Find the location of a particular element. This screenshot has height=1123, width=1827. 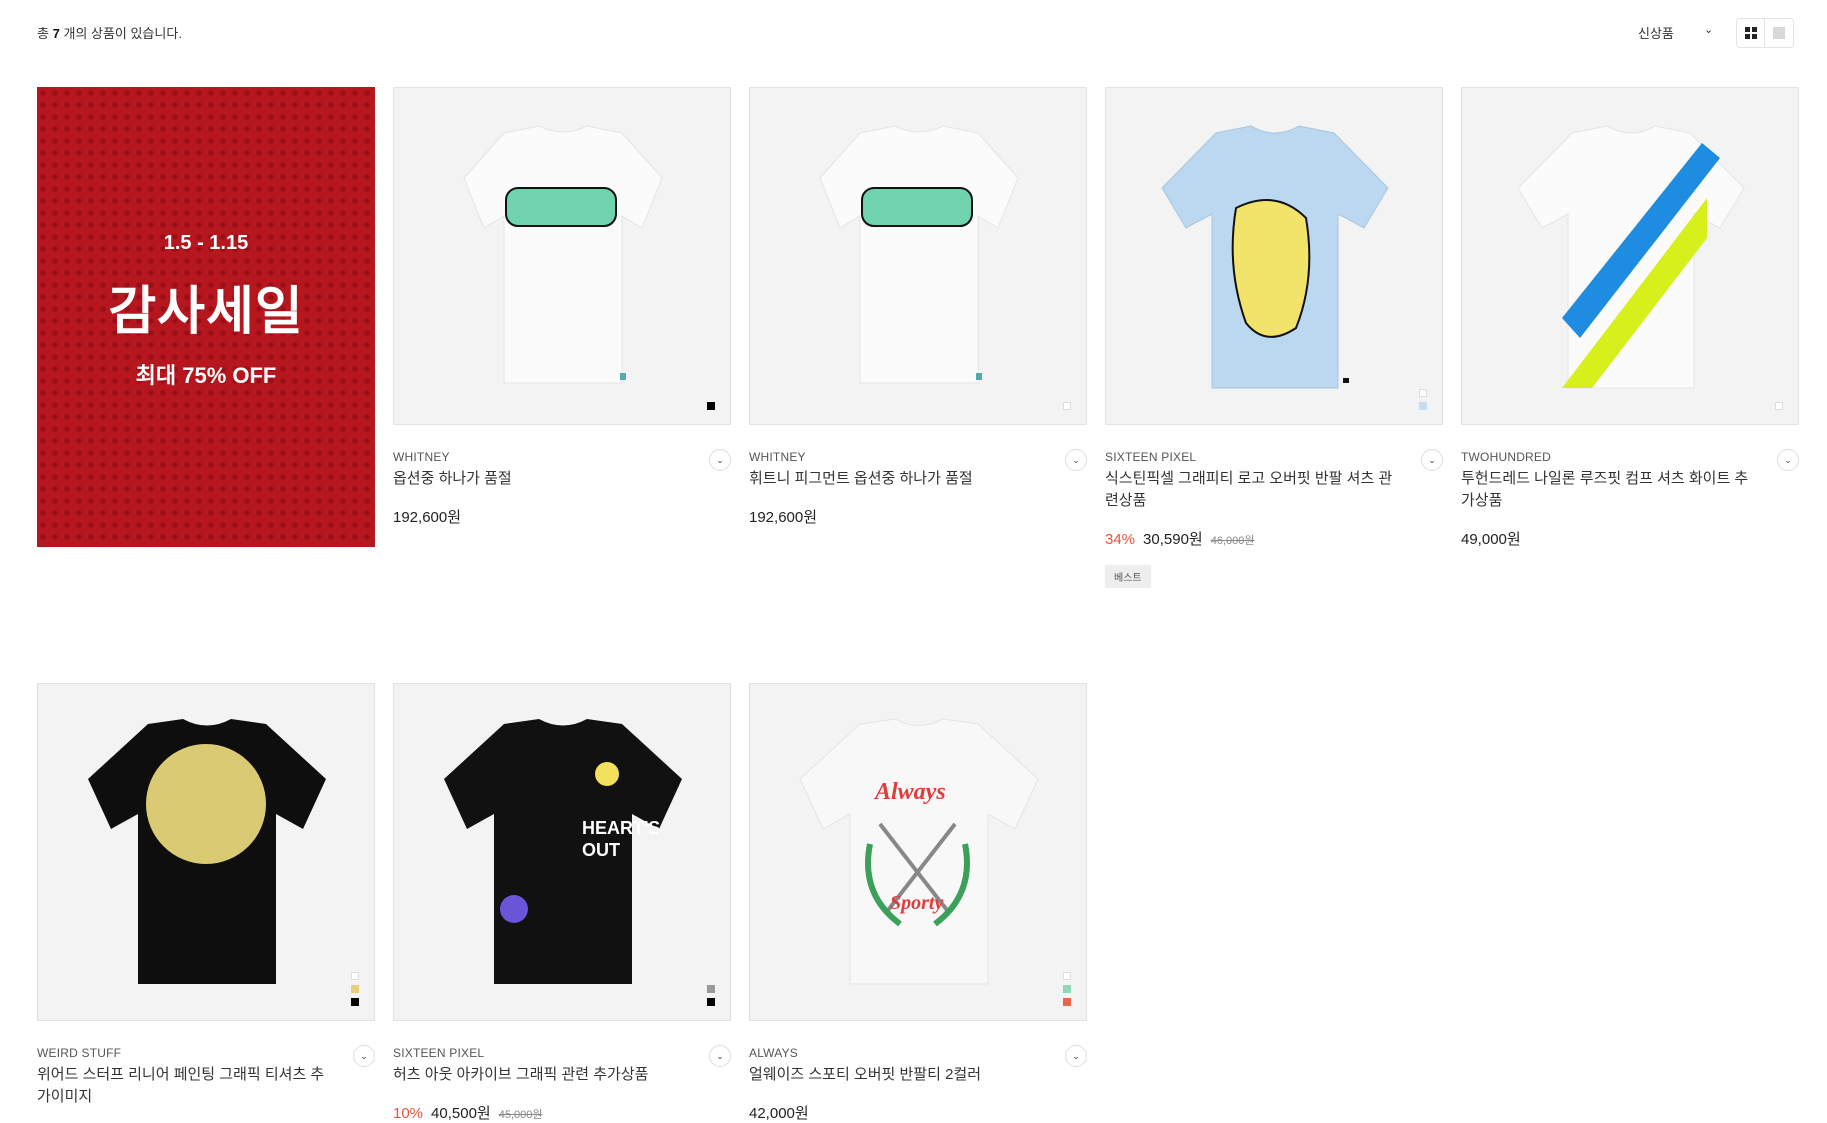

count-value: 7 is located at coordinates (56, 33).